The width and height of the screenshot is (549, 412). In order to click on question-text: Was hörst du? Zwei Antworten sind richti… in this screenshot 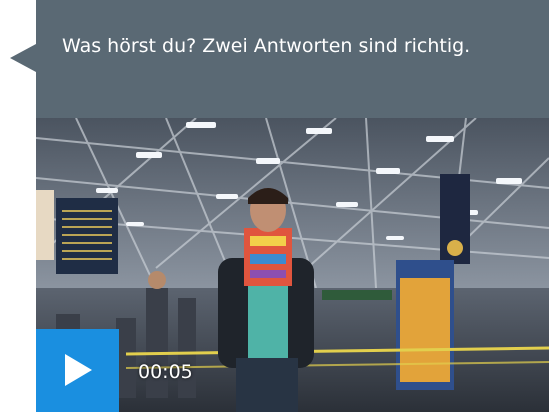, I will do `click(266, 46)`.